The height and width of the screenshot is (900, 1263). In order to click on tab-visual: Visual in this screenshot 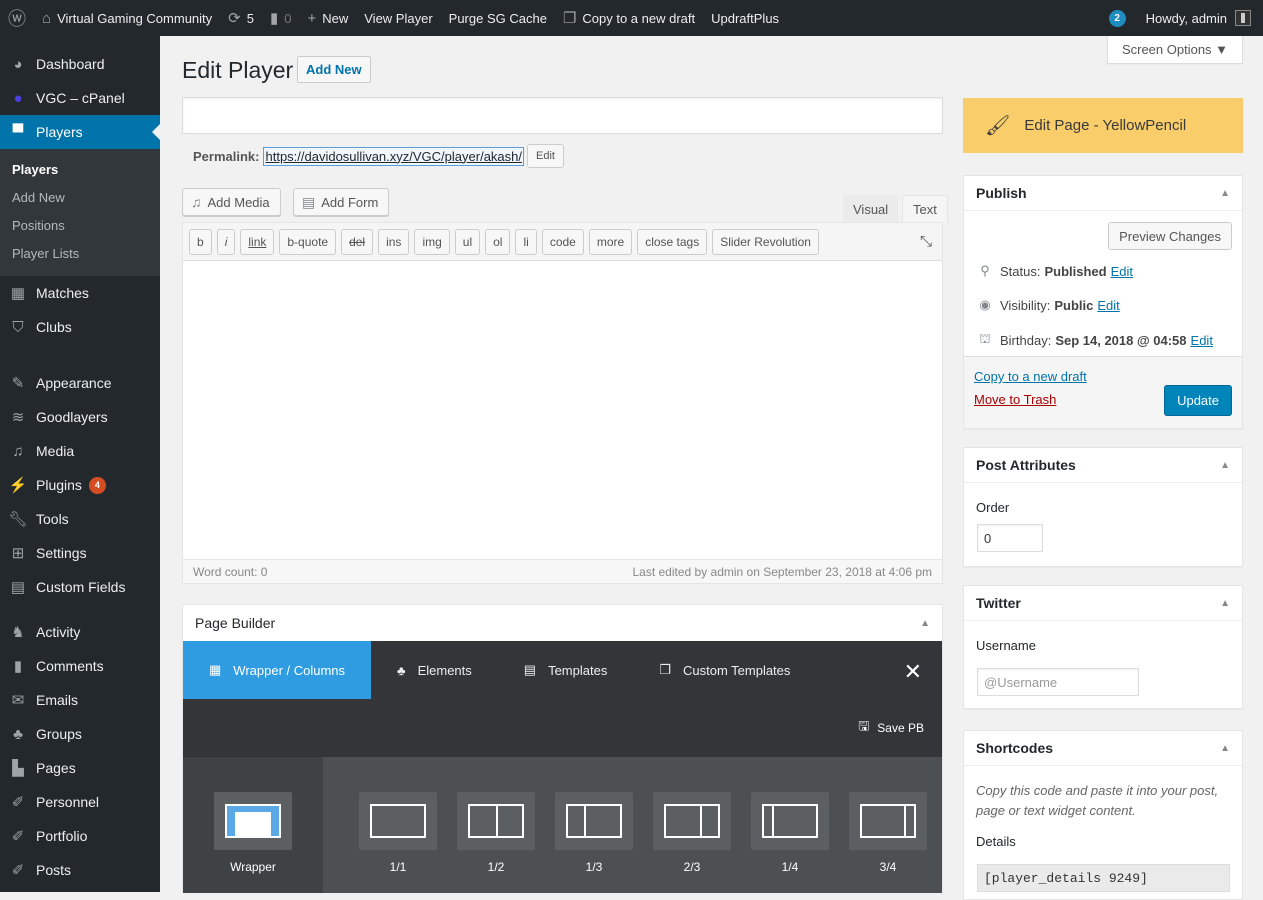, I will do `click(871, 209)`.